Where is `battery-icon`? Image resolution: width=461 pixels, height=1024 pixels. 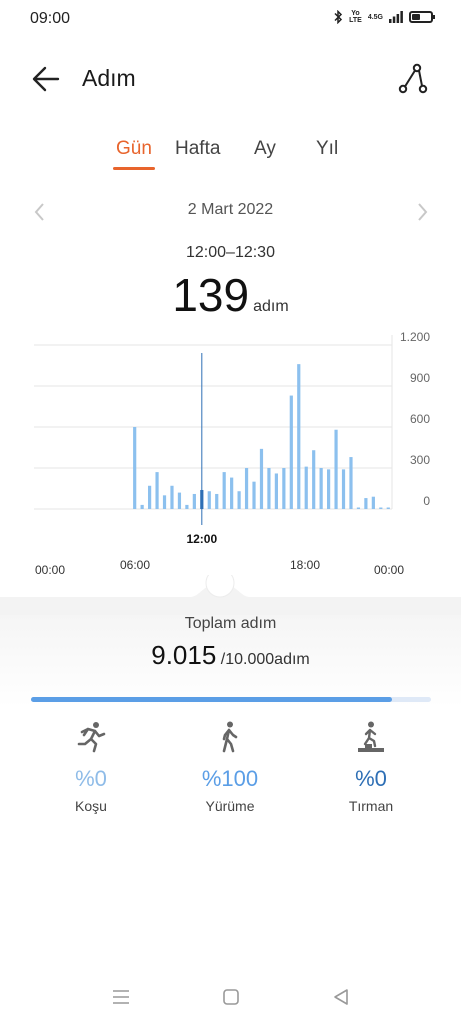
battery-icon is located at coordinates (422, 17).